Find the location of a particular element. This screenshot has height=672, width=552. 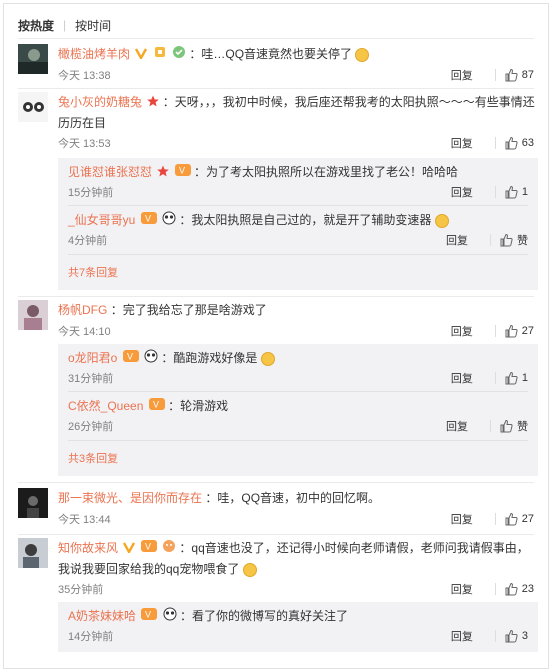

view-more-replies-link: 共3条回复 is located at coordinates (93, 458).